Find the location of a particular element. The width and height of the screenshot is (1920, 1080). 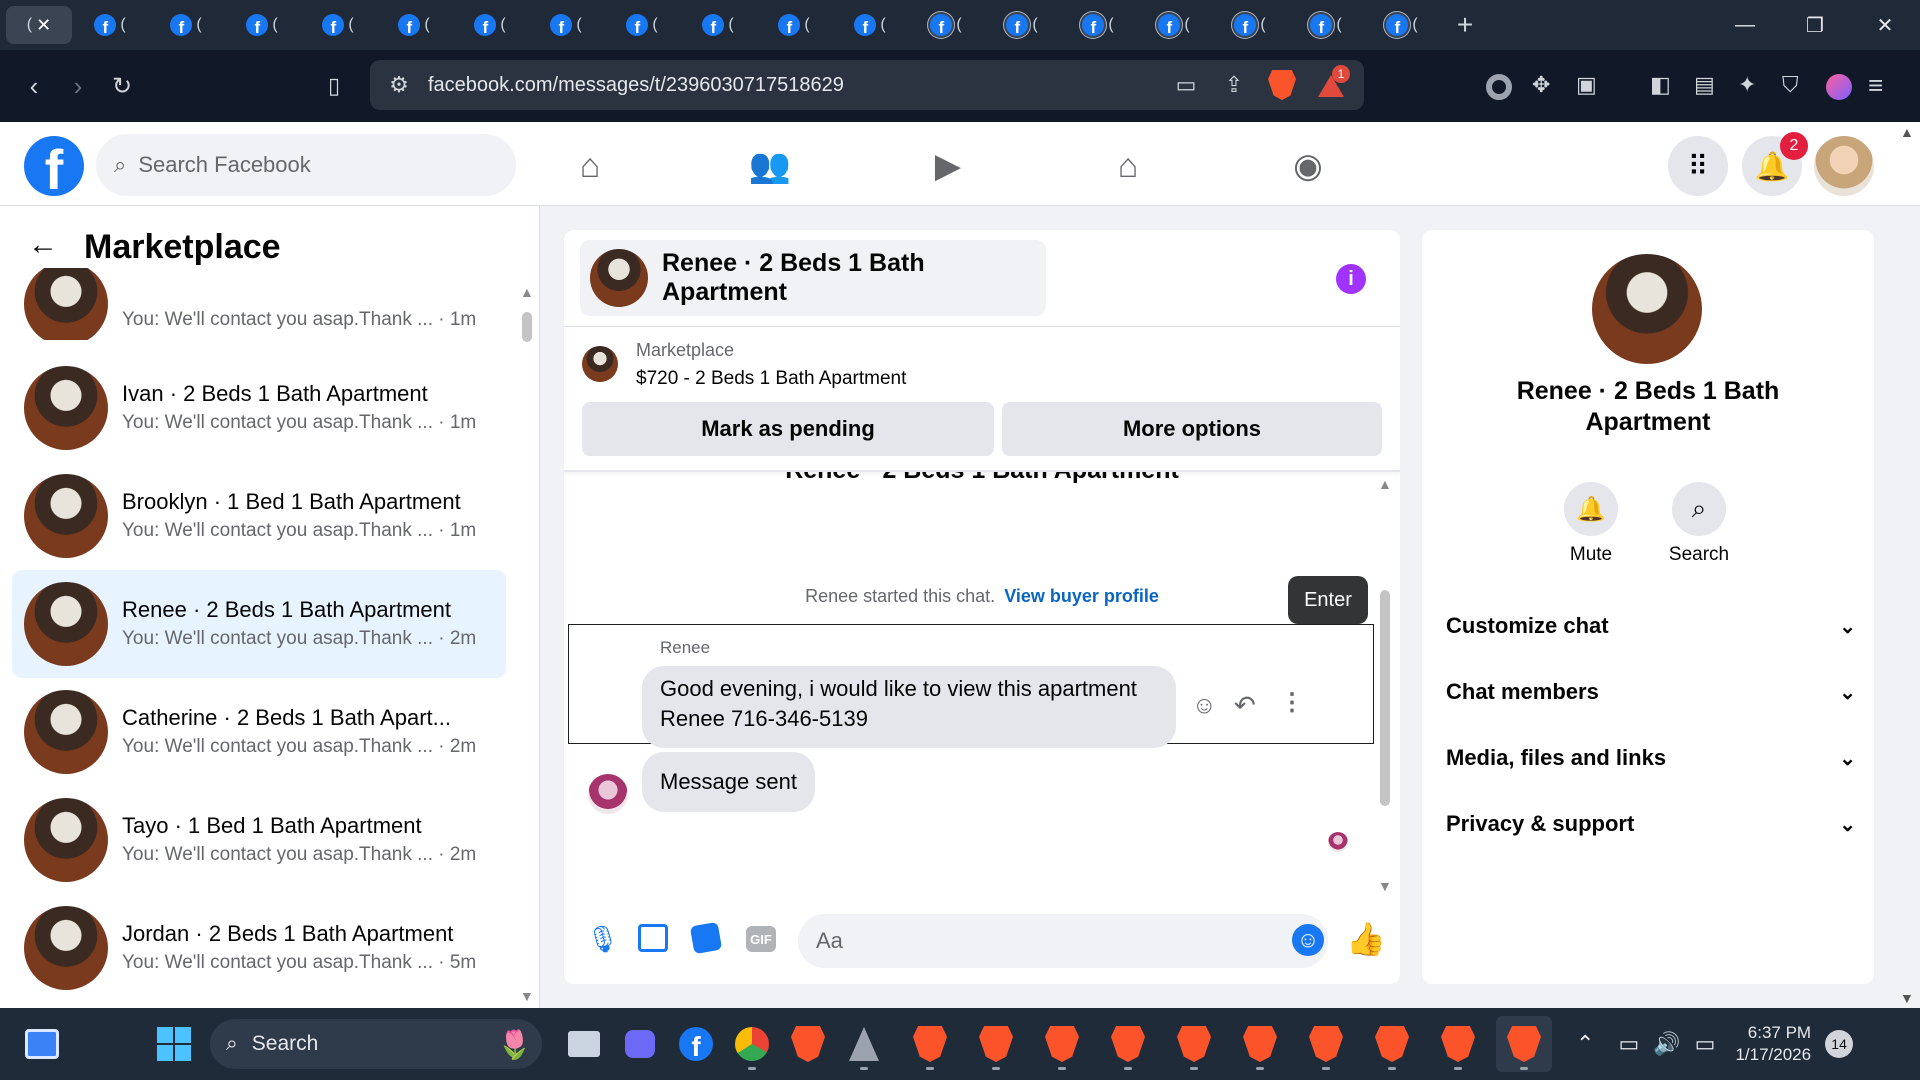

taskbar-search: ⌕ Search 🌷 is located at coordinates (376, 1044).